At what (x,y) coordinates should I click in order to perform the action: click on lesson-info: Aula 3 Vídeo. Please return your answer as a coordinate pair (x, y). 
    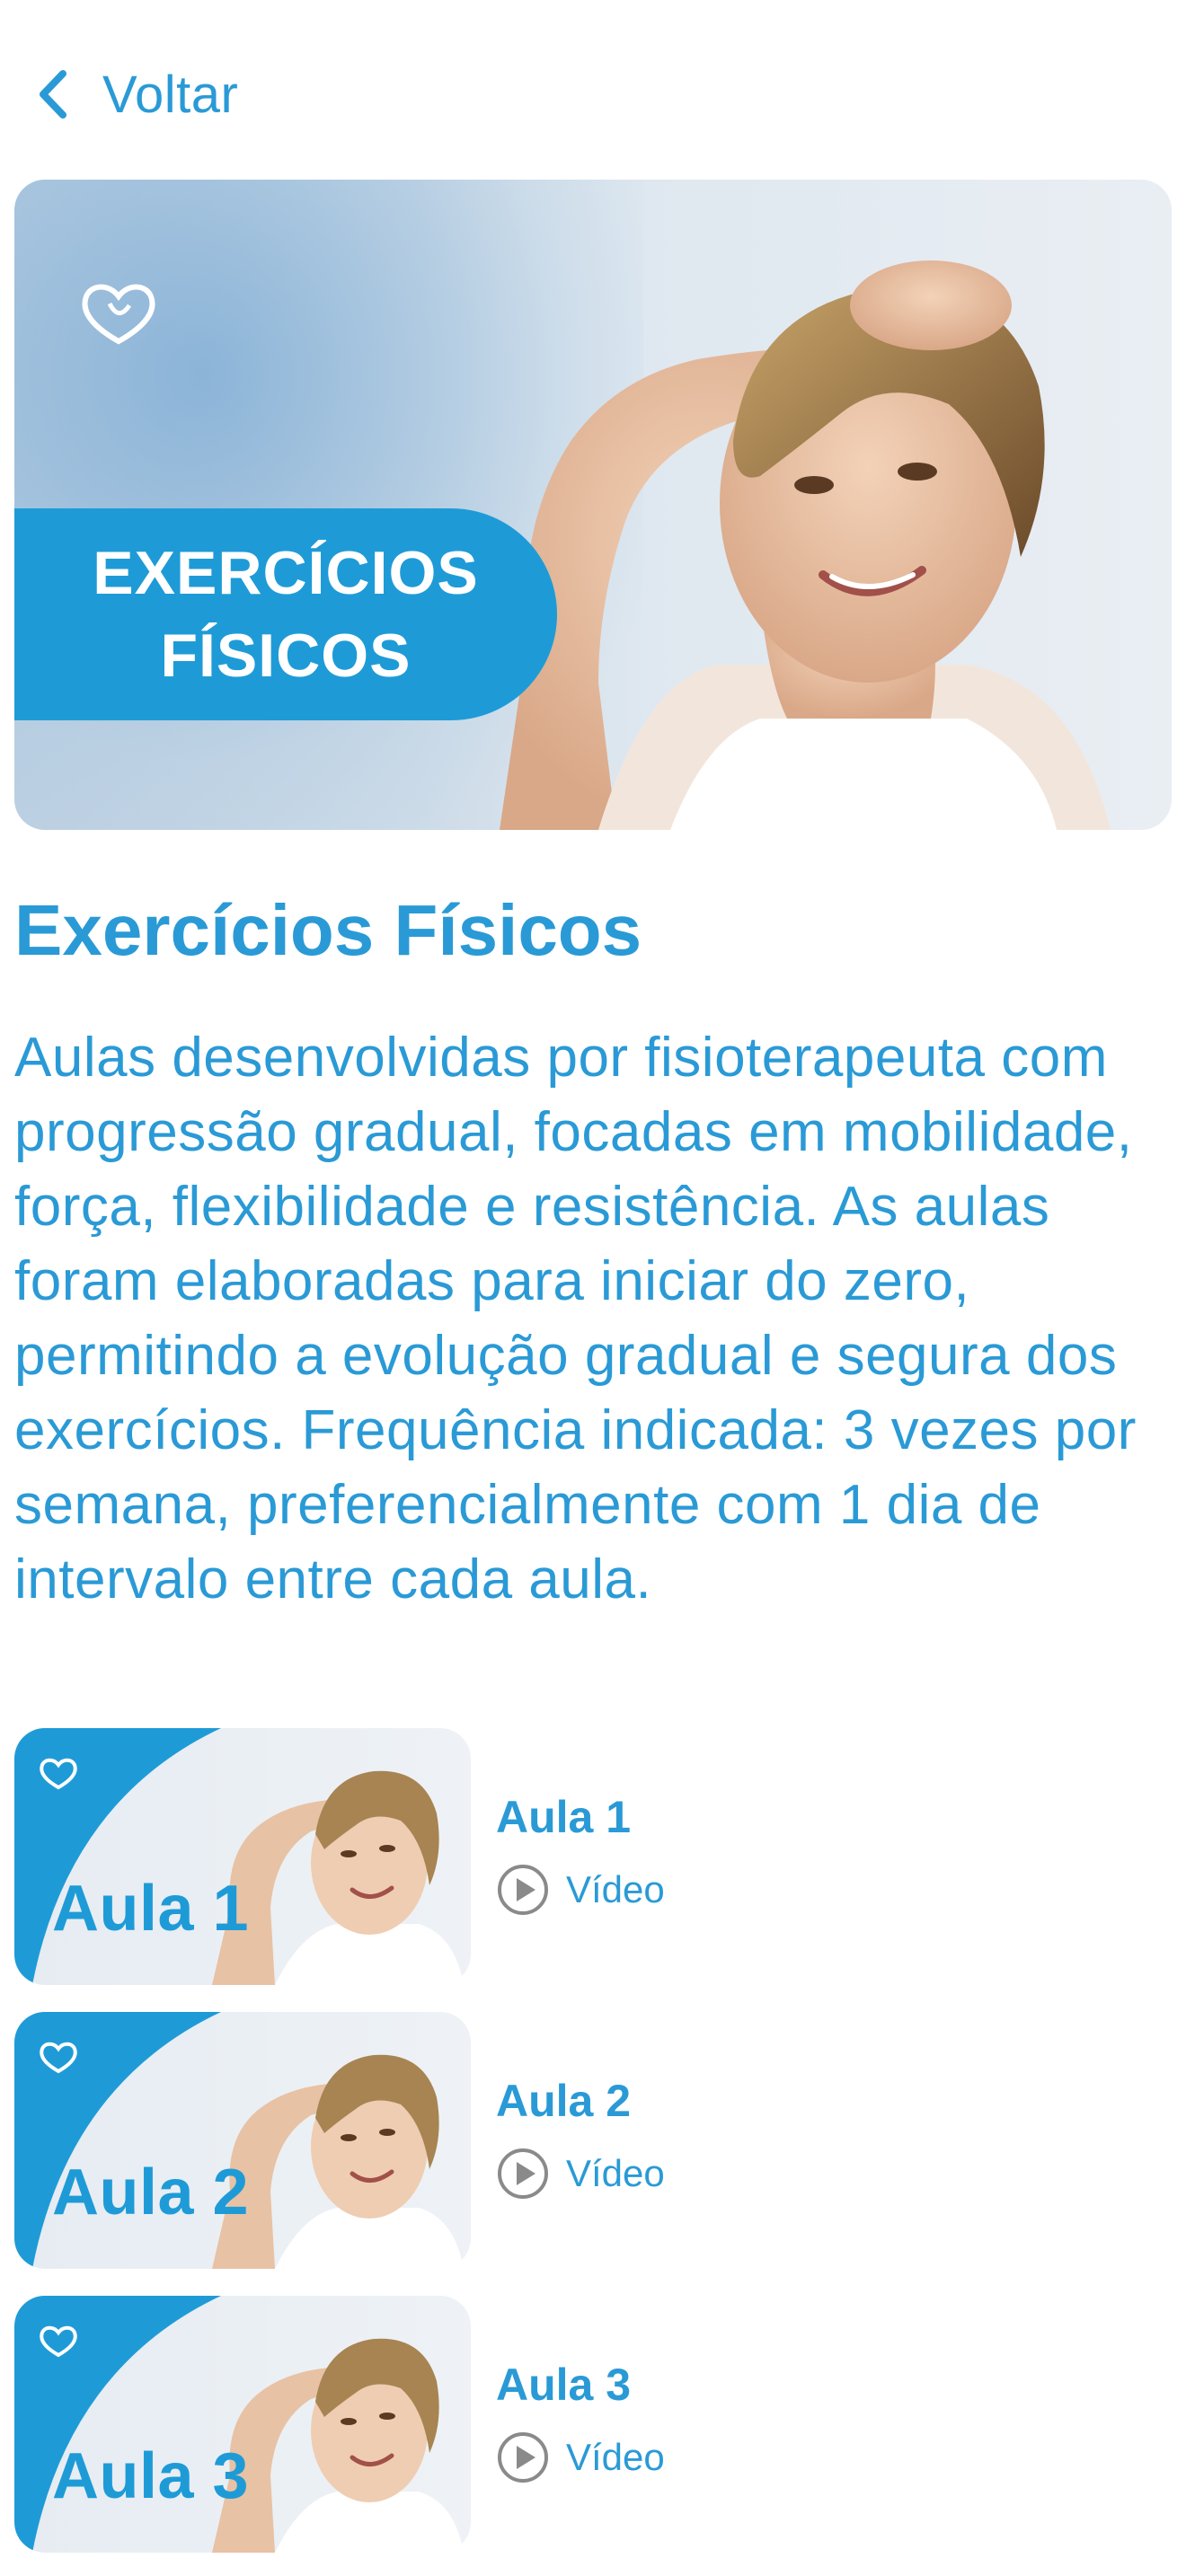
    Looking at the image, I should click on (580, 2421).